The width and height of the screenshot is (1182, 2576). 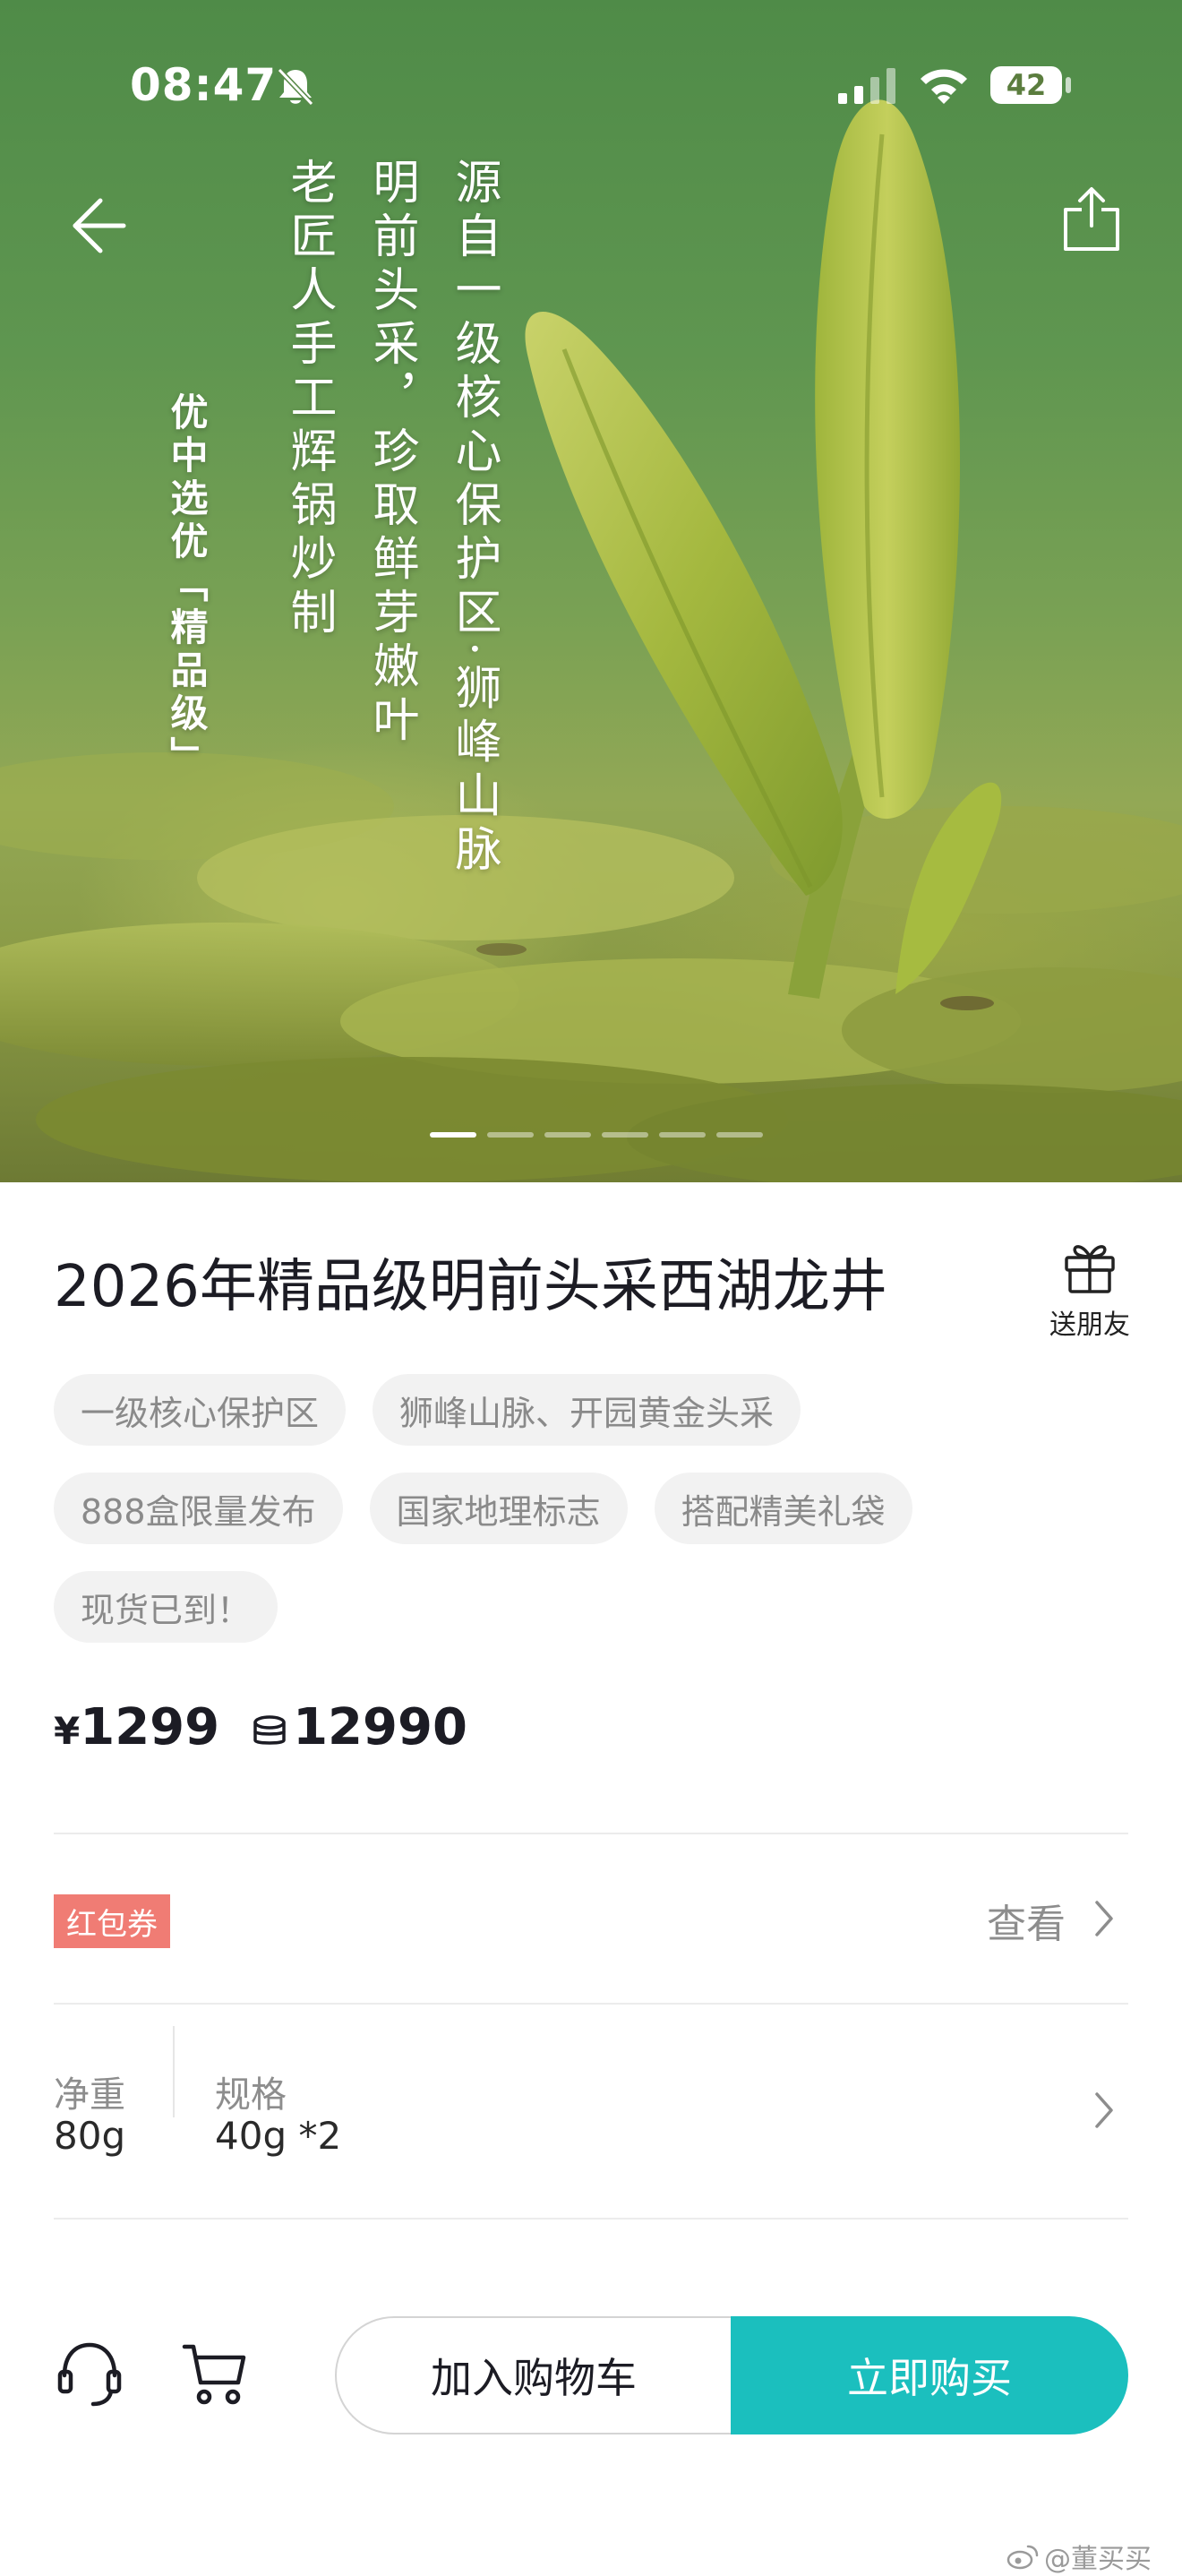 What do you see at coordinates (295, 87) in the screenshot?
I see `bell-slash-icon` at bounding box center [295, 87].